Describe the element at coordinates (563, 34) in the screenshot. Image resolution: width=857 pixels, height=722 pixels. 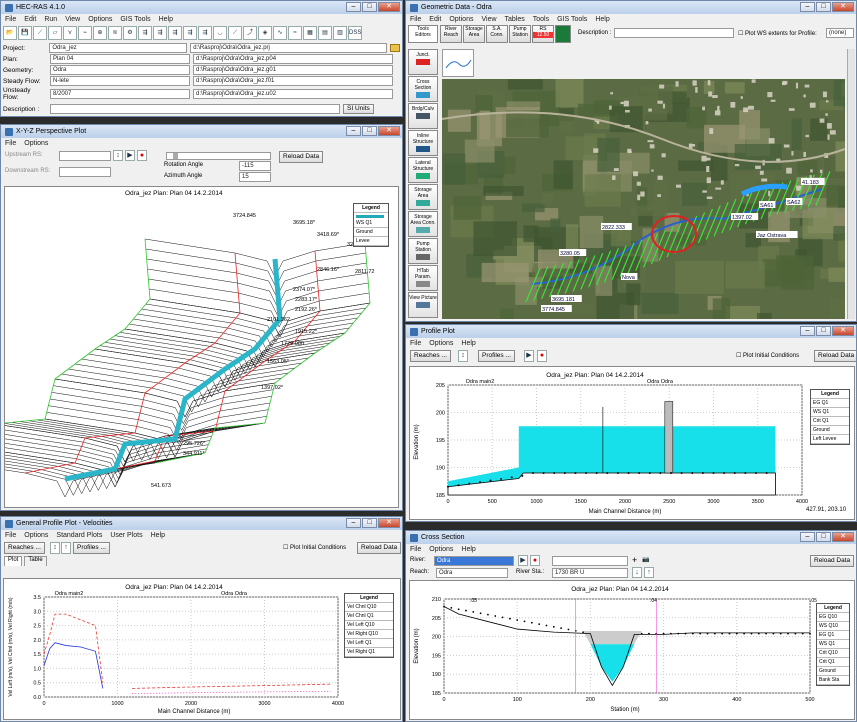
I see `schematic-icon` at that location.